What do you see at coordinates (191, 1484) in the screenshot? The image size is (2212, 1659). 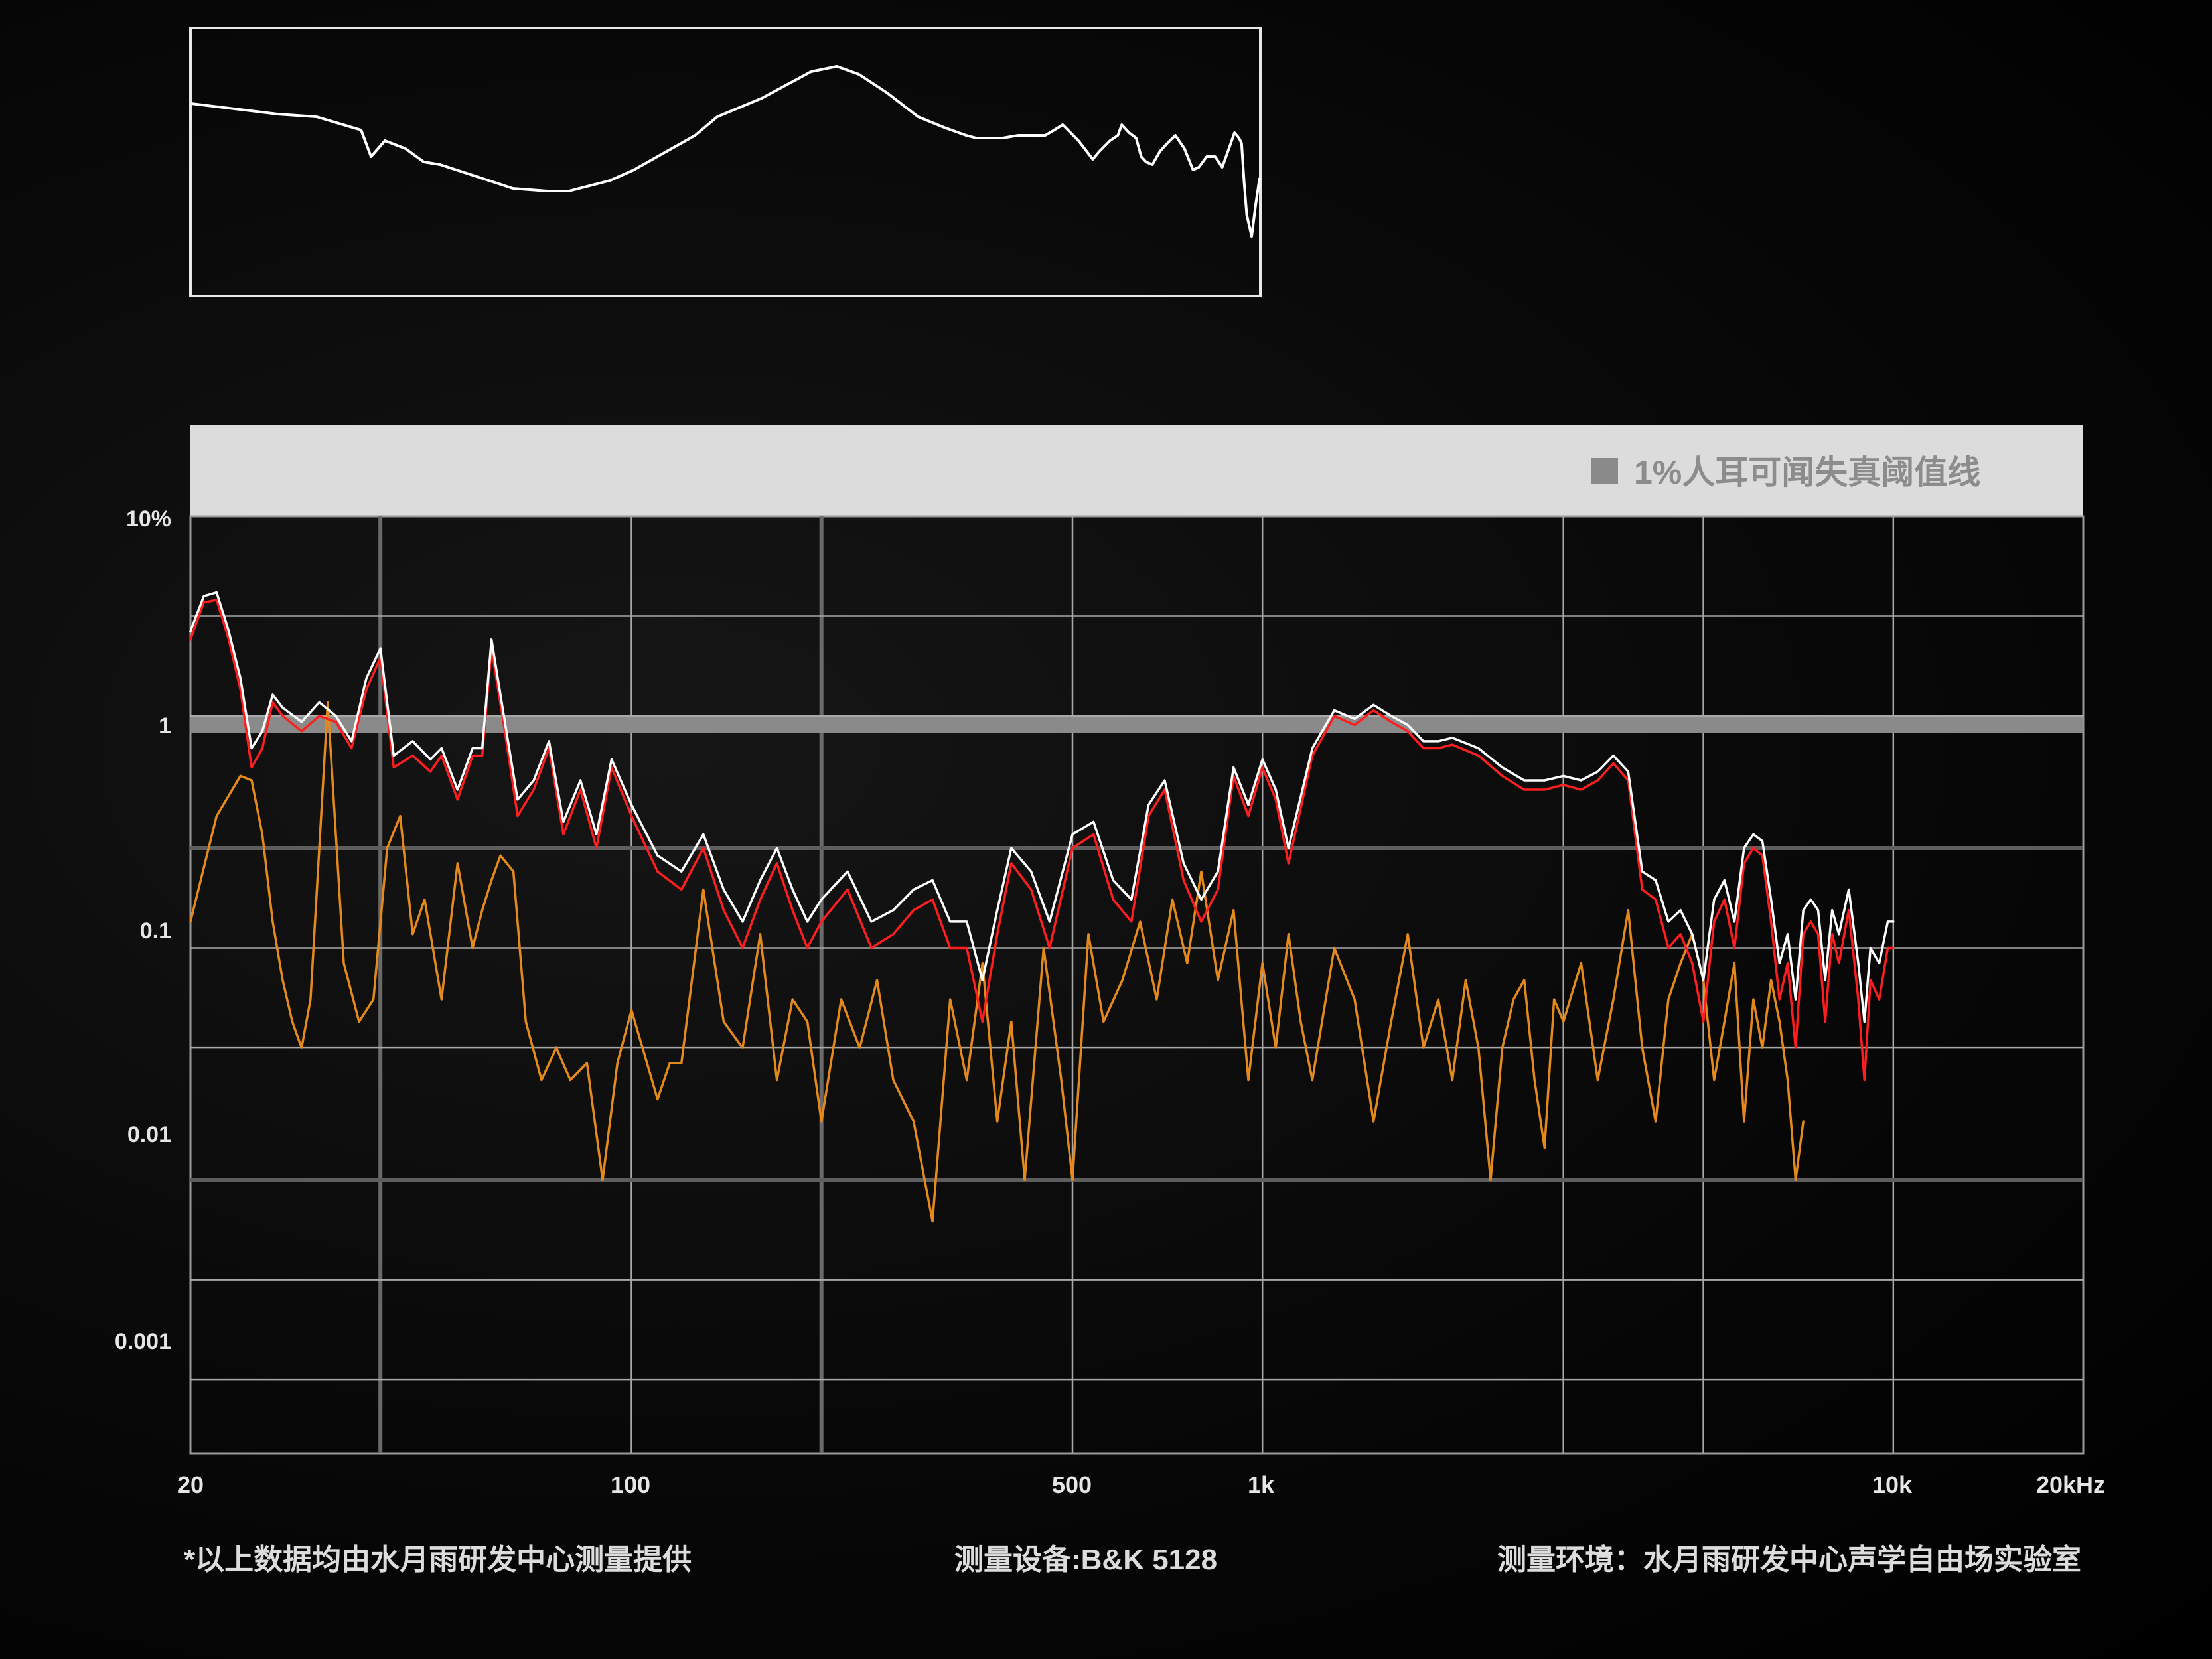 I see `x-tick-label: 20` at bounding box center [191, 1484].